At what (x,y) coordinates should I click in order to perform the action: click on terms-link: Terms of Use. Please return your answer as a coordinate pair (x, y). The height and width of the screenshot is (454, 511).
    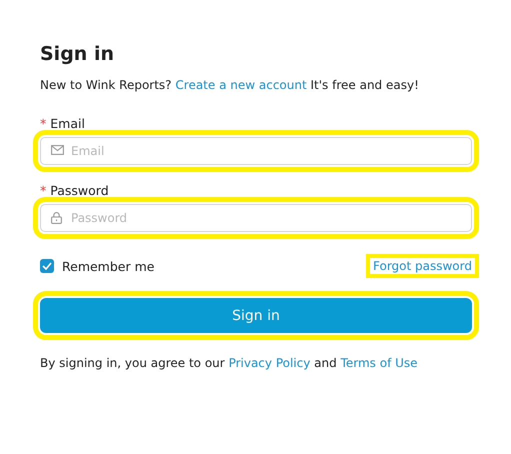
    Looking at the image, I should click on (379, 363).